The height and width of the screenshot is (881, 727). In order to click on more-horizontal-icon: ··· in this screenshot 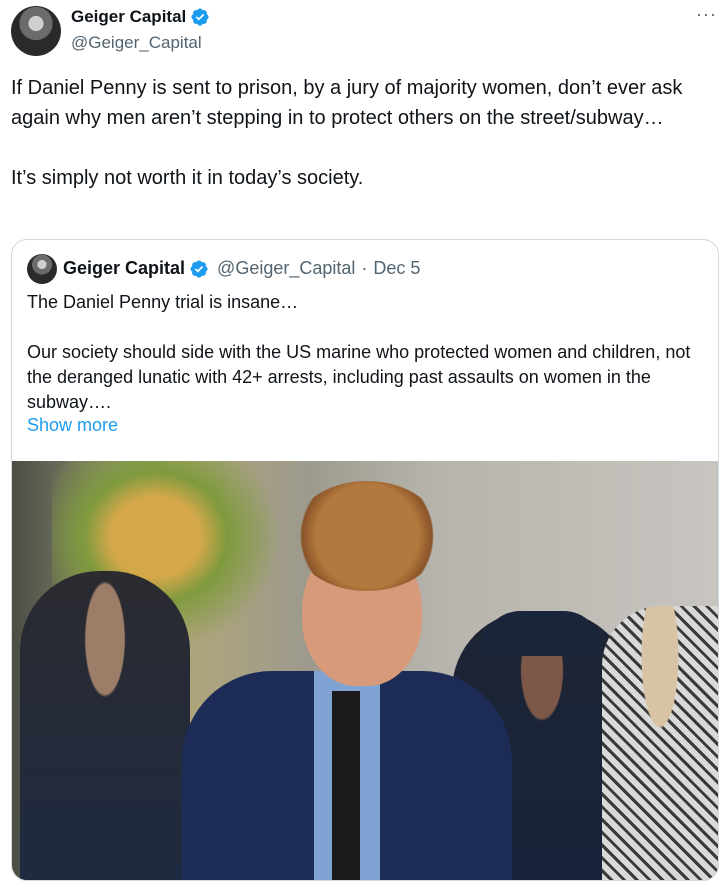, I will do `click(706, 14)`.